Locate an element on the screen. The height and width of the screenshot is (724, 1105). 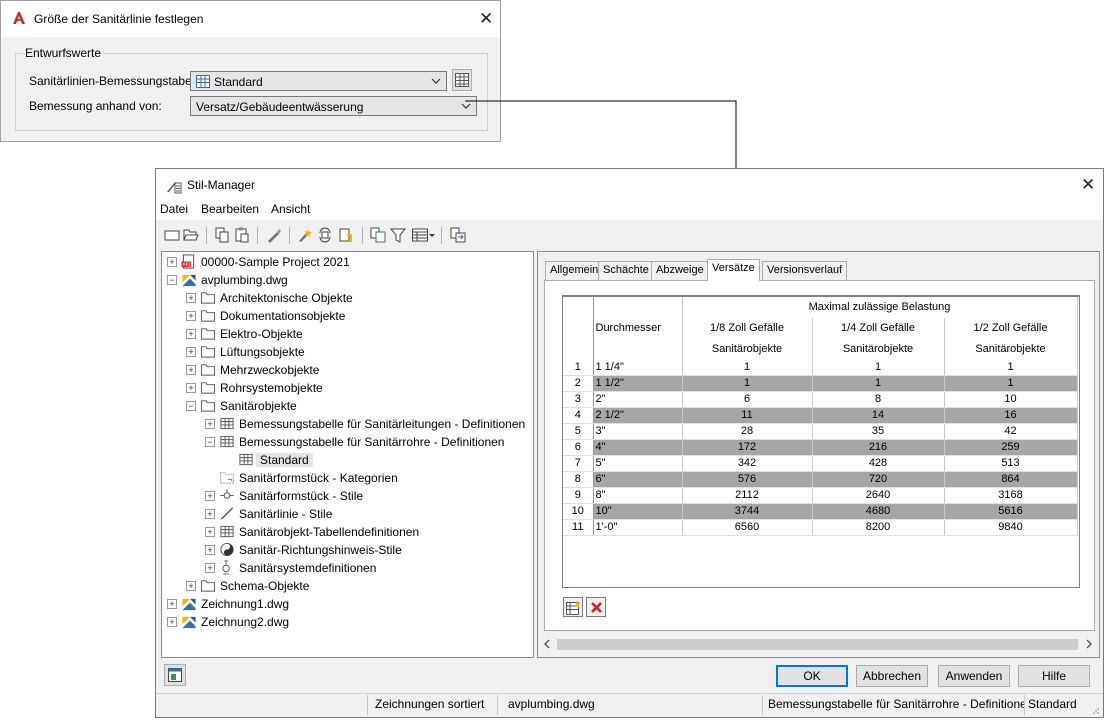
slope-1-2-cell: 259 is located at coordinates (1011, 447).